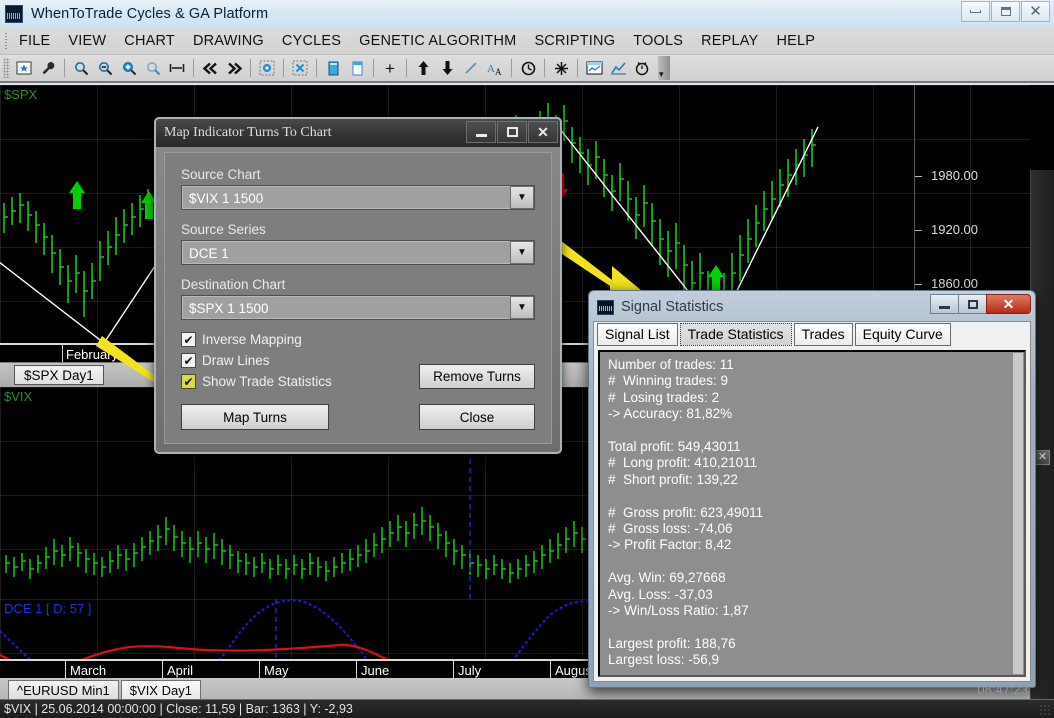 Image resolution: width=1054 pixels, height=718 pixels. What do you see at coordinates (358, 339) in the screenshot?
I see `inverse-mapping-row: ✔ Inverse Mapping` at bounding box center [358, 339].